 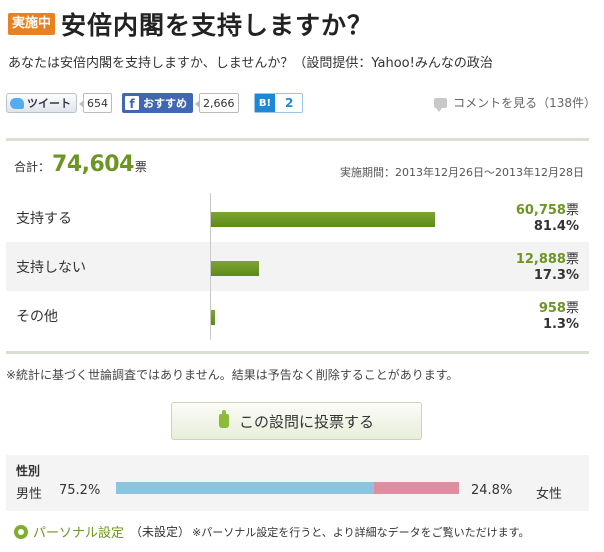 I want to click on female-percent: 24.8%, so click(x=492, y=490).